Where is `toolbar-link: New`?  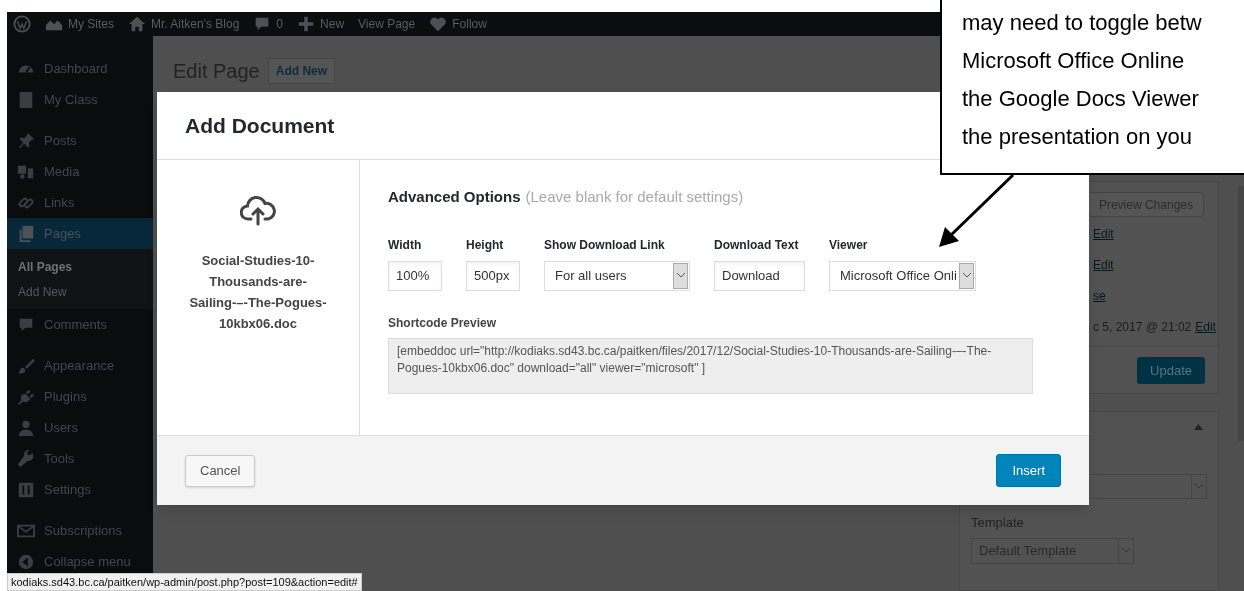
toolbar-link: New is located at coordinates (321, 24).